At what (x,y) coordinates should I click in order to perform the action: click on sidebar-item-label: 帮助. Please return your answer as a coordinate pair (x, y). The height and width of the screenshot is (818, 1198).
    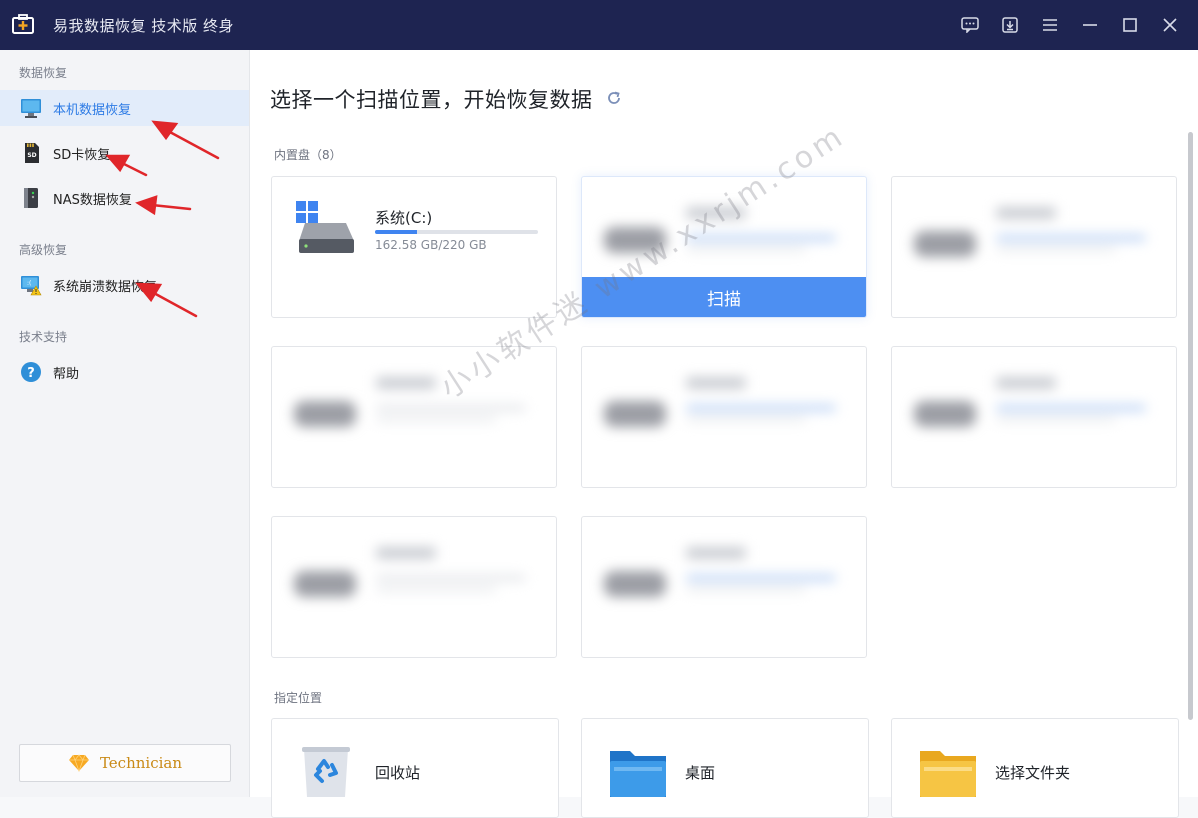
    Looking at the image, I should click on (66, 374).